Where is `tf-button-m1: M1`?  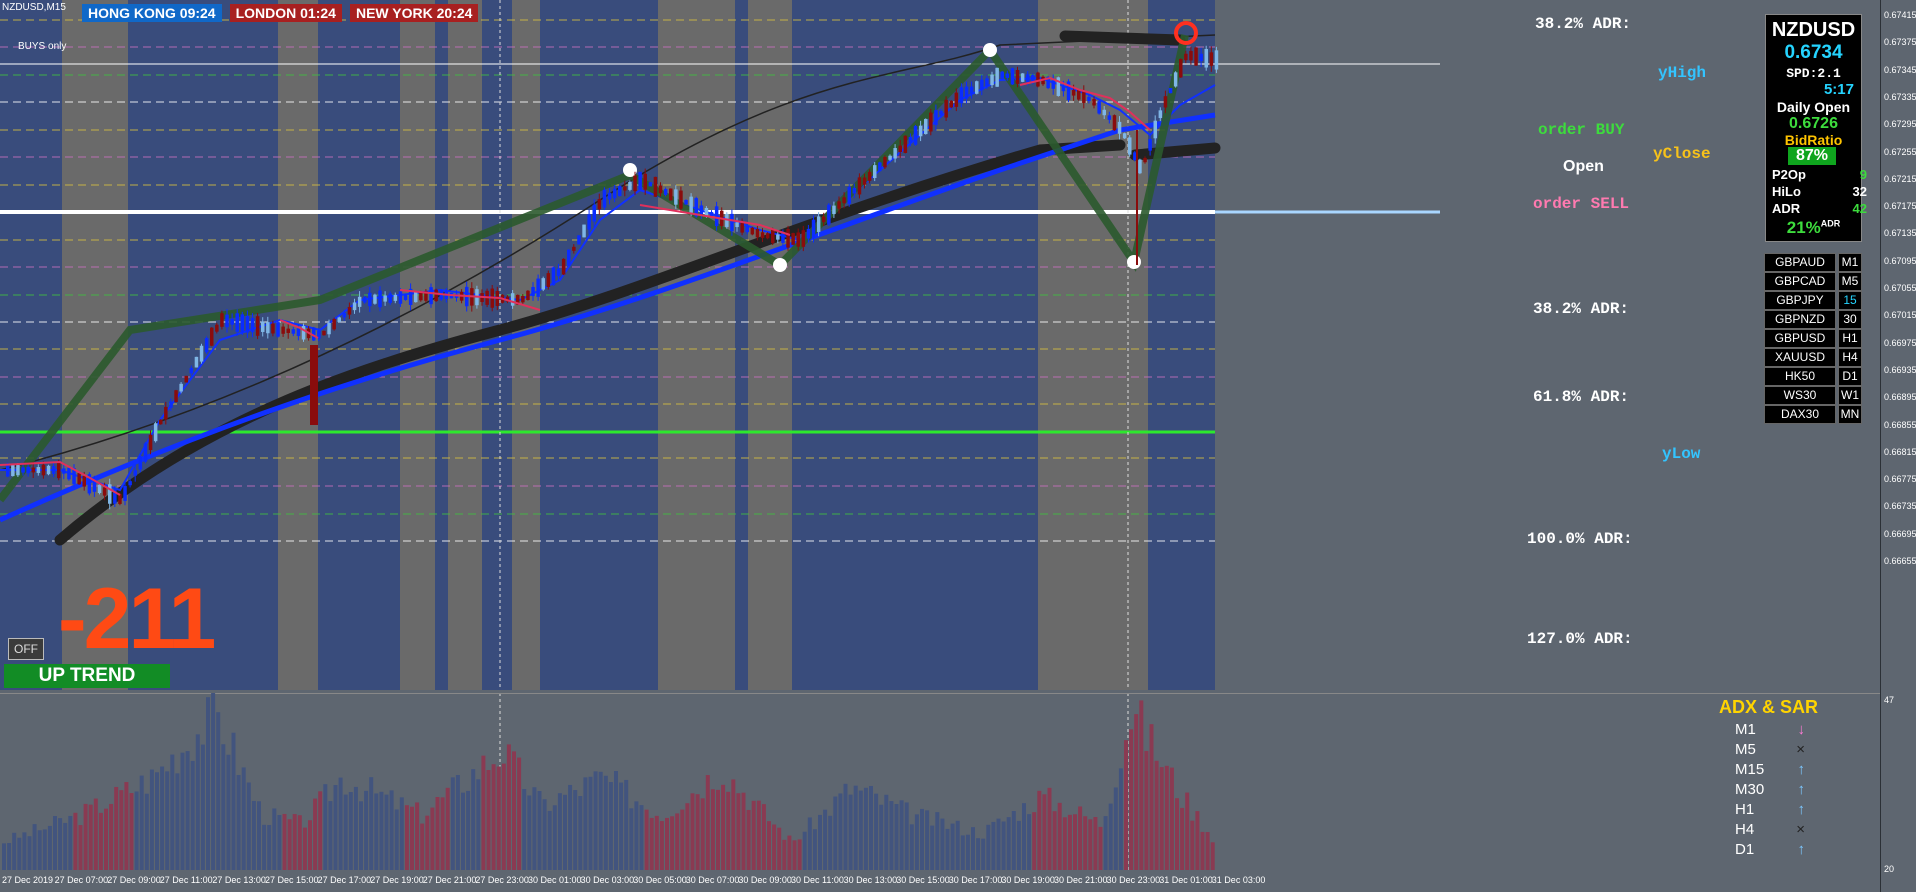 tf-button-m1: M1 is located at coordinates (1850, 262).